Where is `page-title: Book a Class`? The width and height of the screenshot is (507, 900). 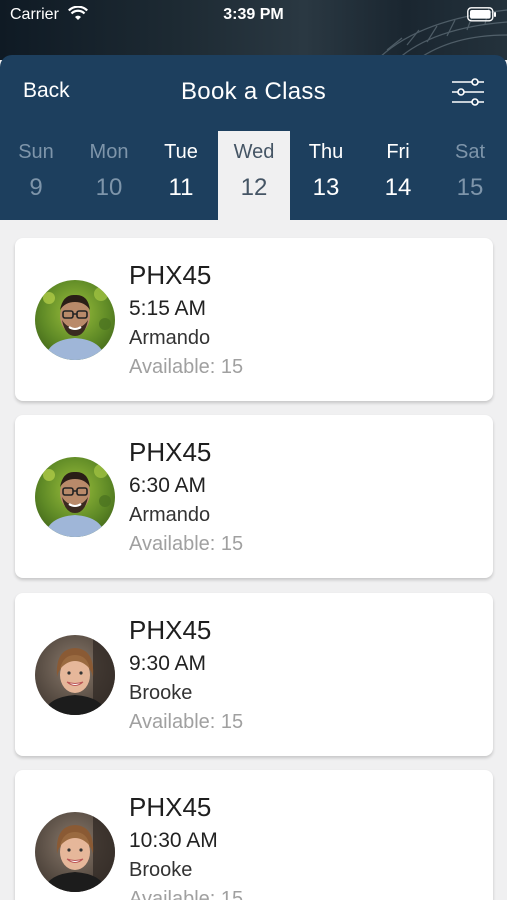 page-title: Book a Class is located at coordinates (253, 91).